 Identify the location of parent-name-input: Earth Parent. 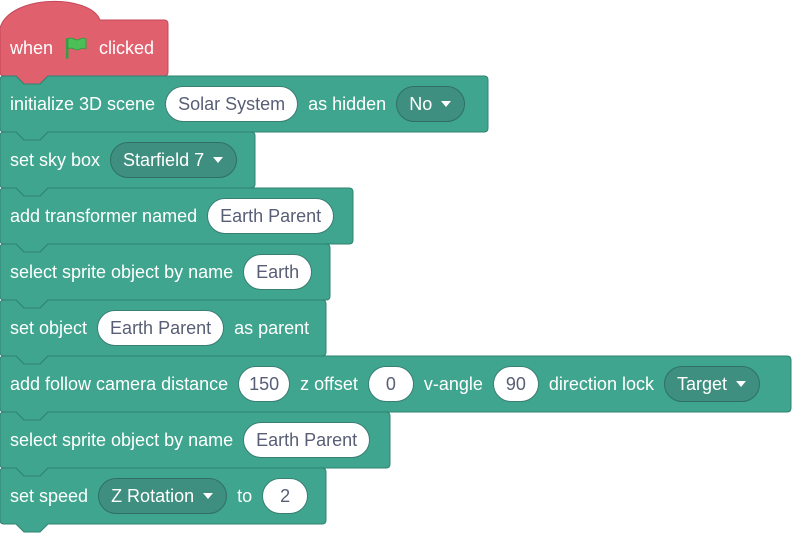
(161, 328).